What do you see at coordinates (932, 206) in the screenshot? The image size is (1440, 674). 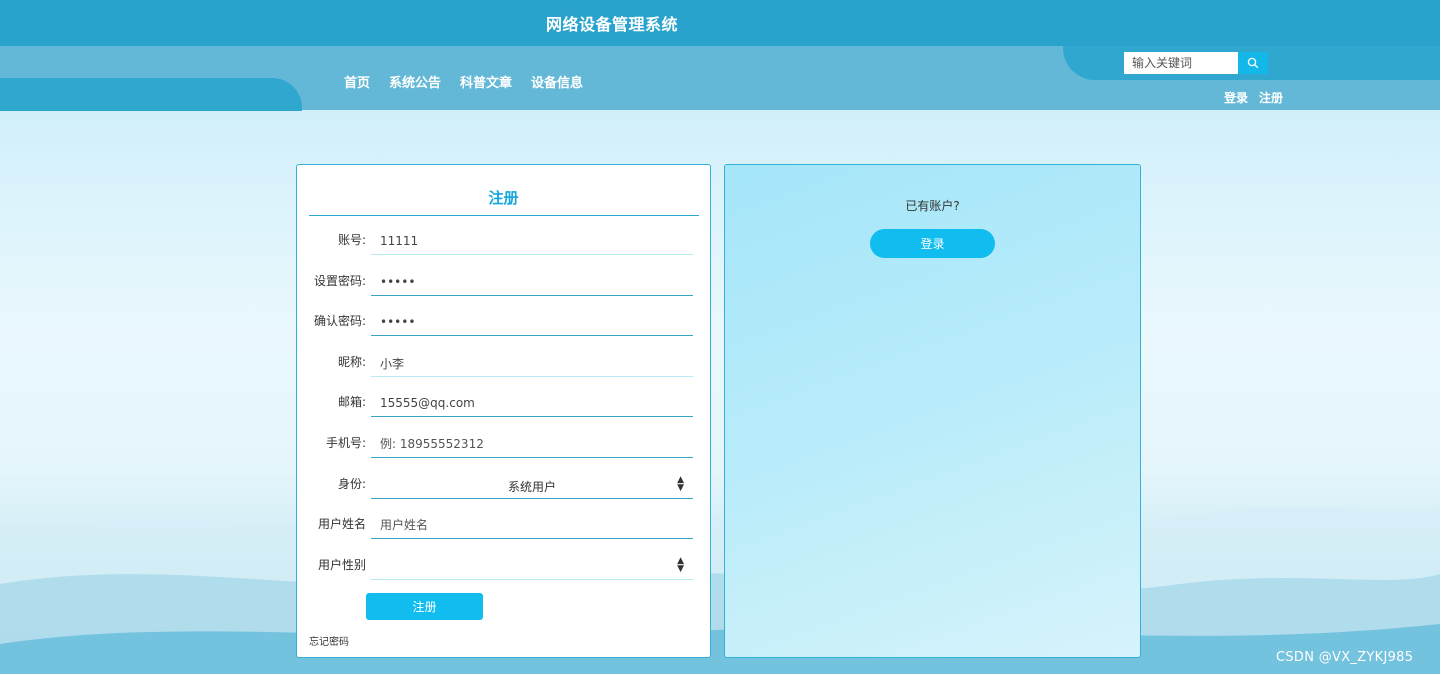 I see `have-account-text: 已有账户?` at bounding box center [932, 206].